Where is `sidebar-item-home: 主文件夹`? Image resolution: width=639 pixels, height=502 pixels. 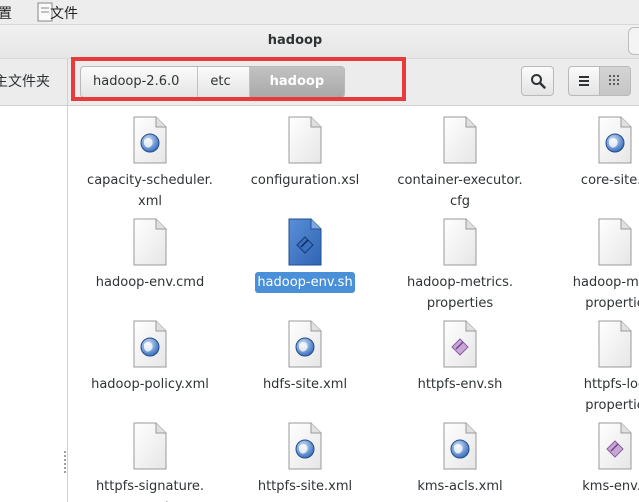 sidebar-item-home: 主文件夹 is located at coordinates (25, 81).